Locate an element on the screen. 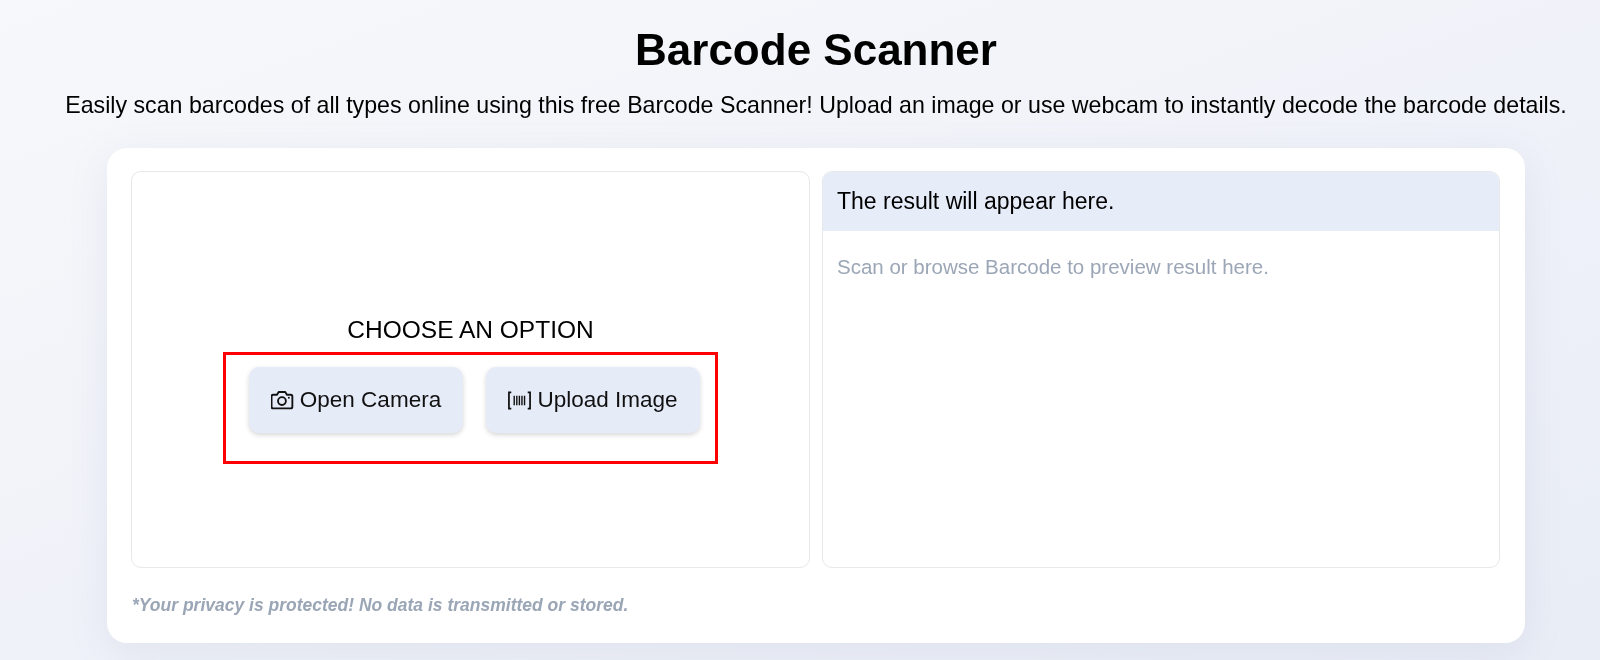 The width and height of the screenshot is (1600, 660). open-camera-button: Open Camera is located at coordinates (356, 400).